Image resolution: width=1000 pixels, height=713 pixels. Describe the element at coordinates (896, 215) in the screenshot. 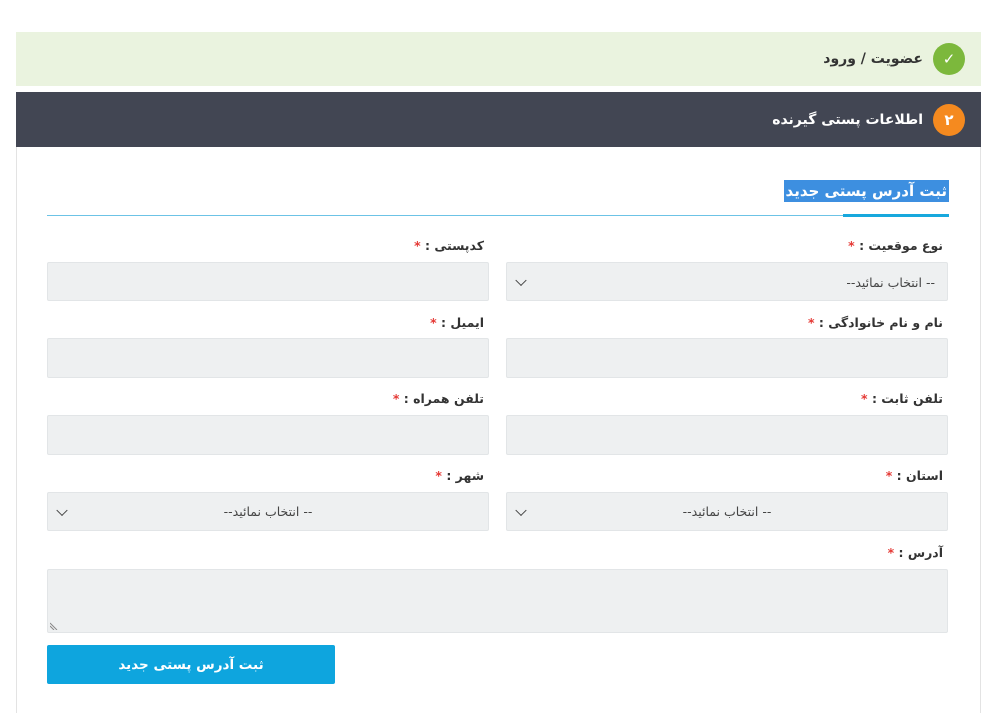

I see `section-underline` at that location.